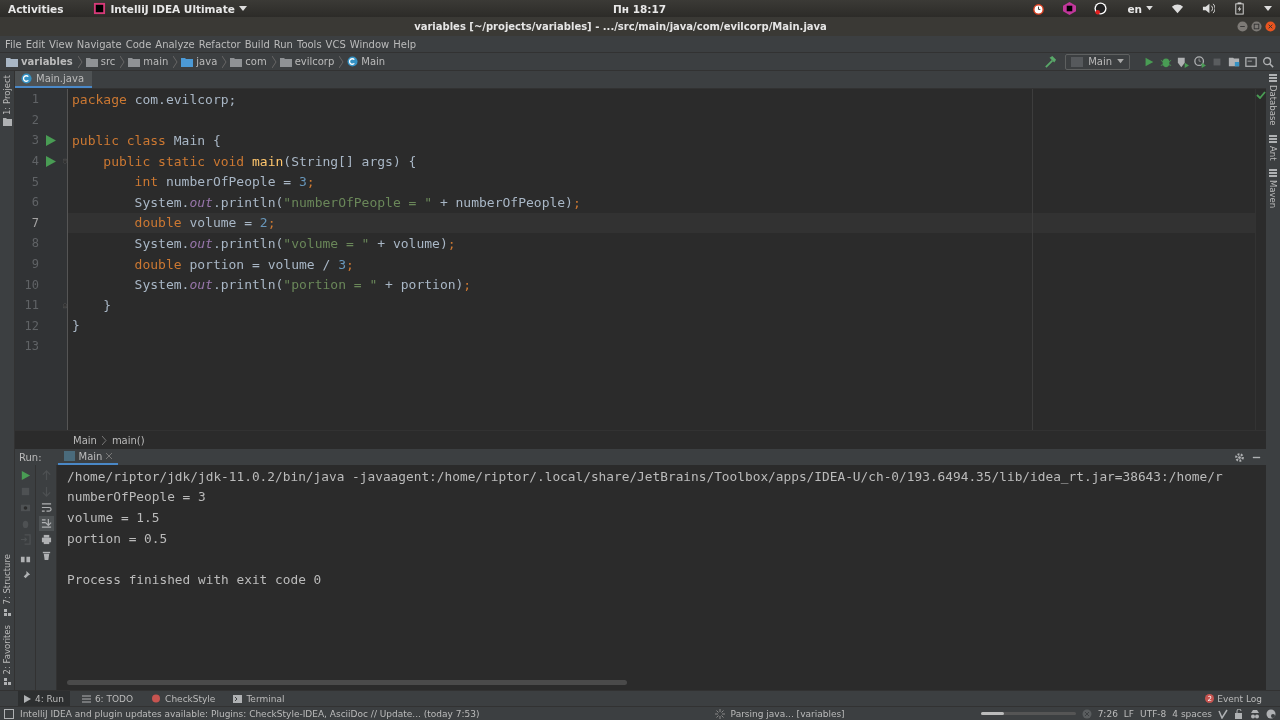 The width and height of the screenshot is (1280, 720). I want to click on alarm-clock-icon, so click(1039, 8).